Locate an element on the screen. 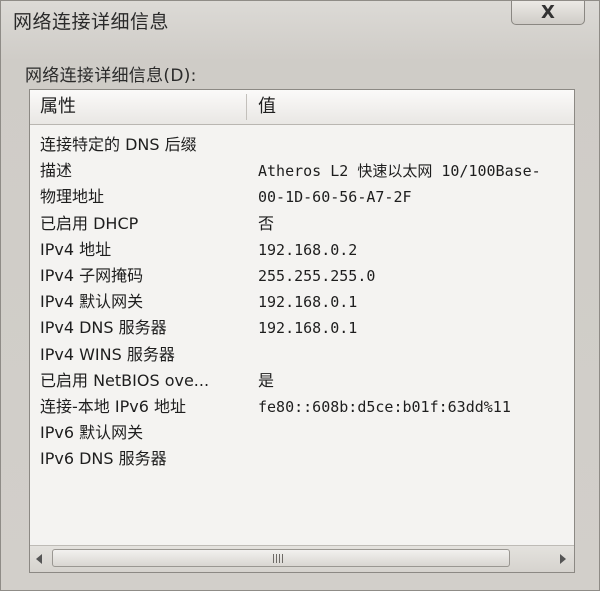  property-cell: 描述 is located at coordinates (56, 171).